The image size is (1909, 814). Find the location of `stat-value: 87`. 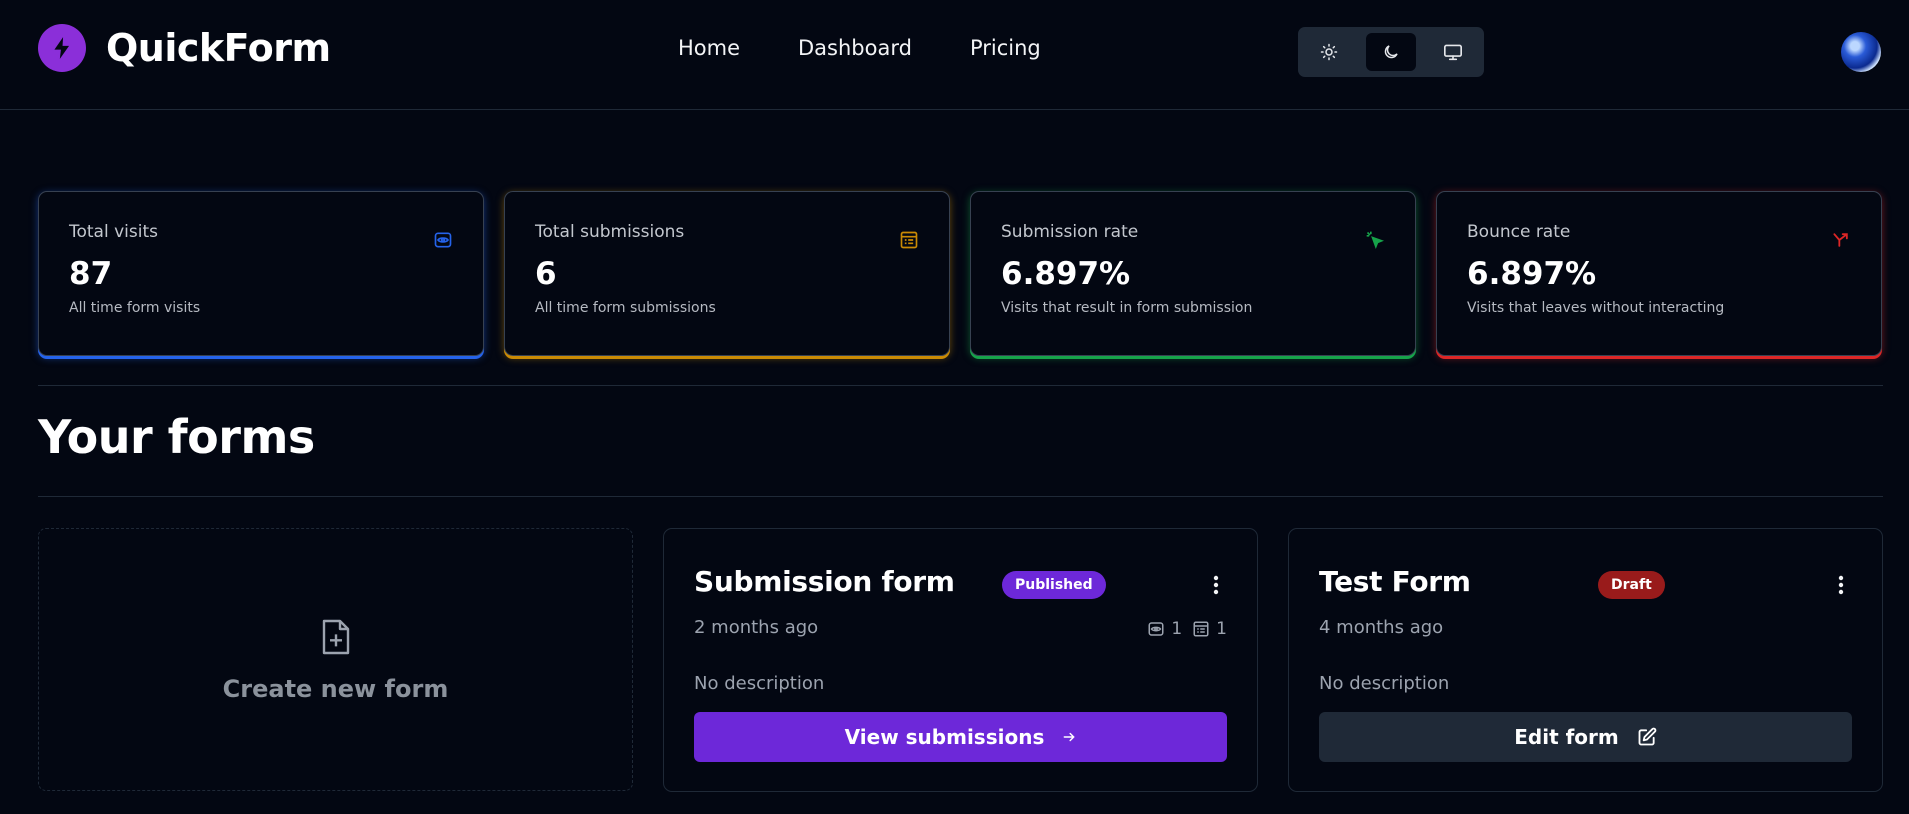

stat-value: 87 is located at coordinates (91, 274).